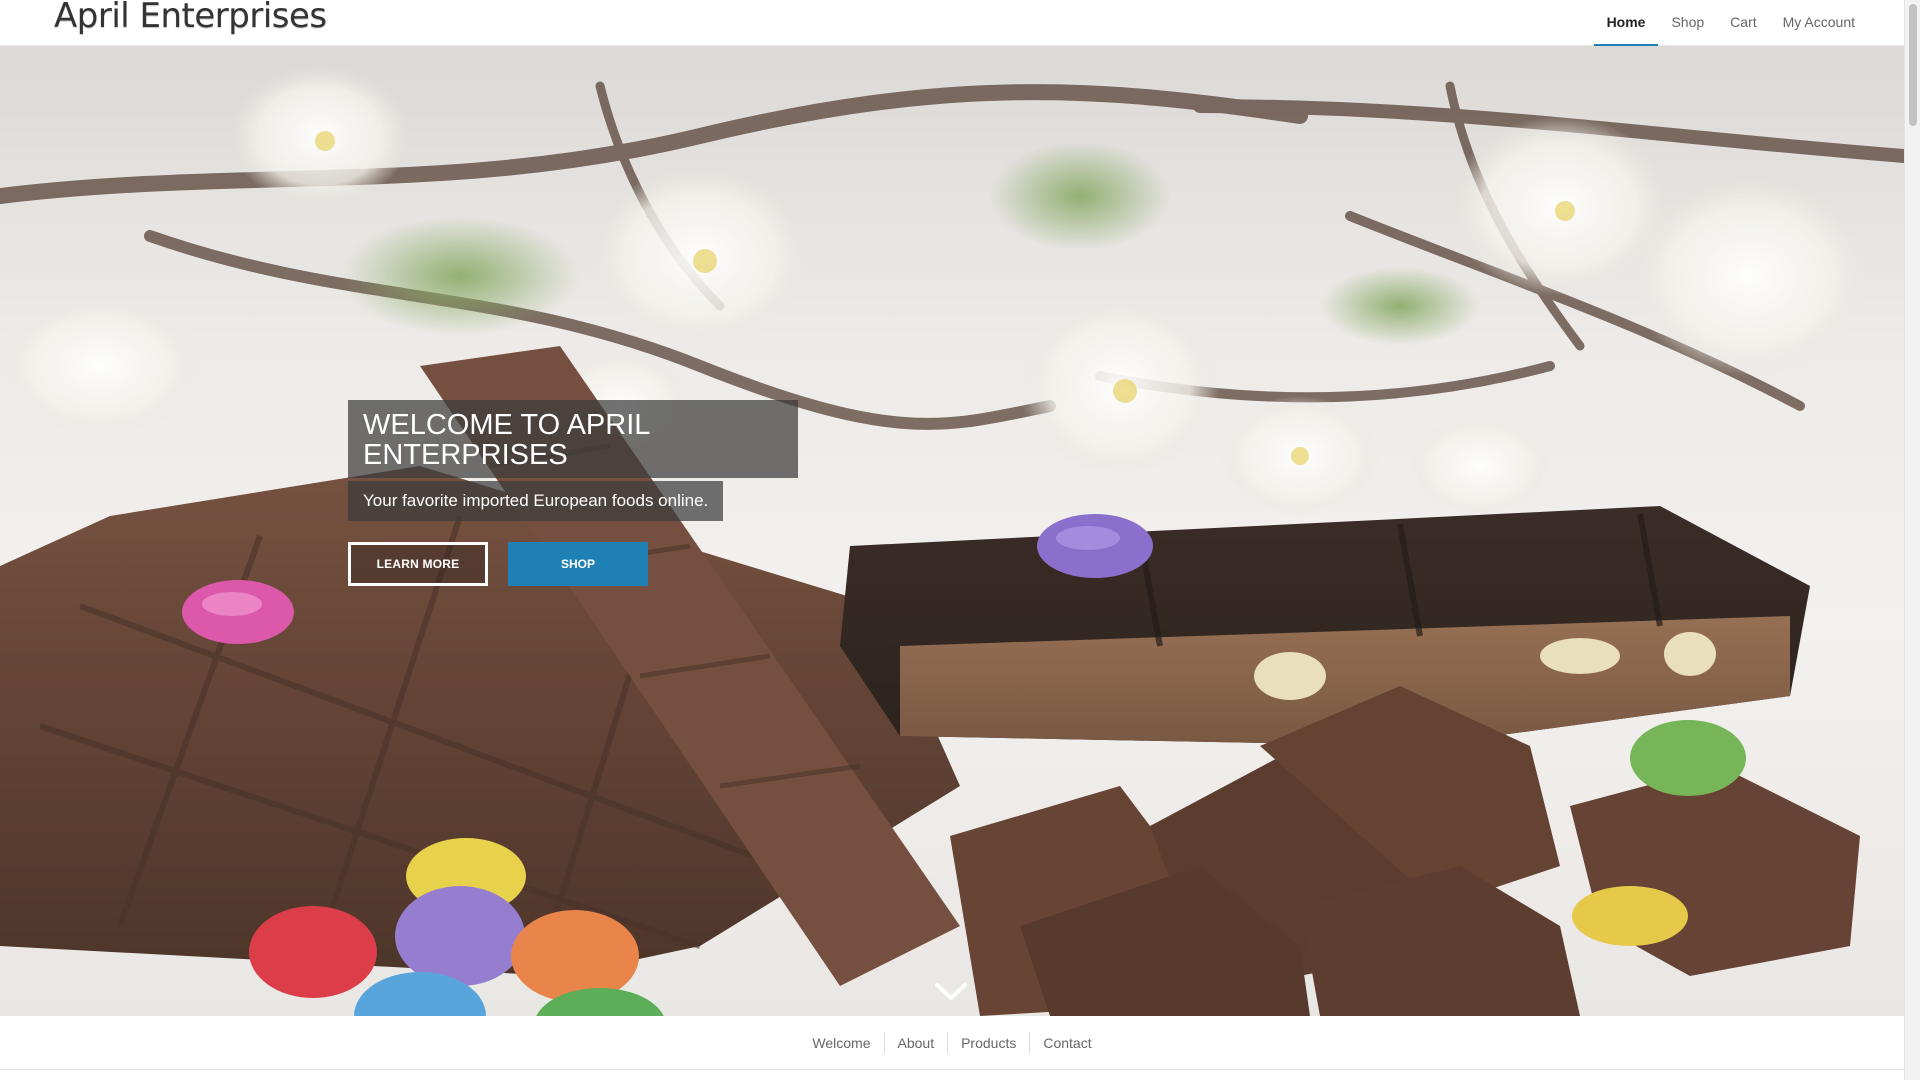 Image resolution: width=1920 pixels, height=1080 pixels. Describe the element at coordinates (1066, 1042) in the screenshot. I see `section-link-contact: Contact` at that location.